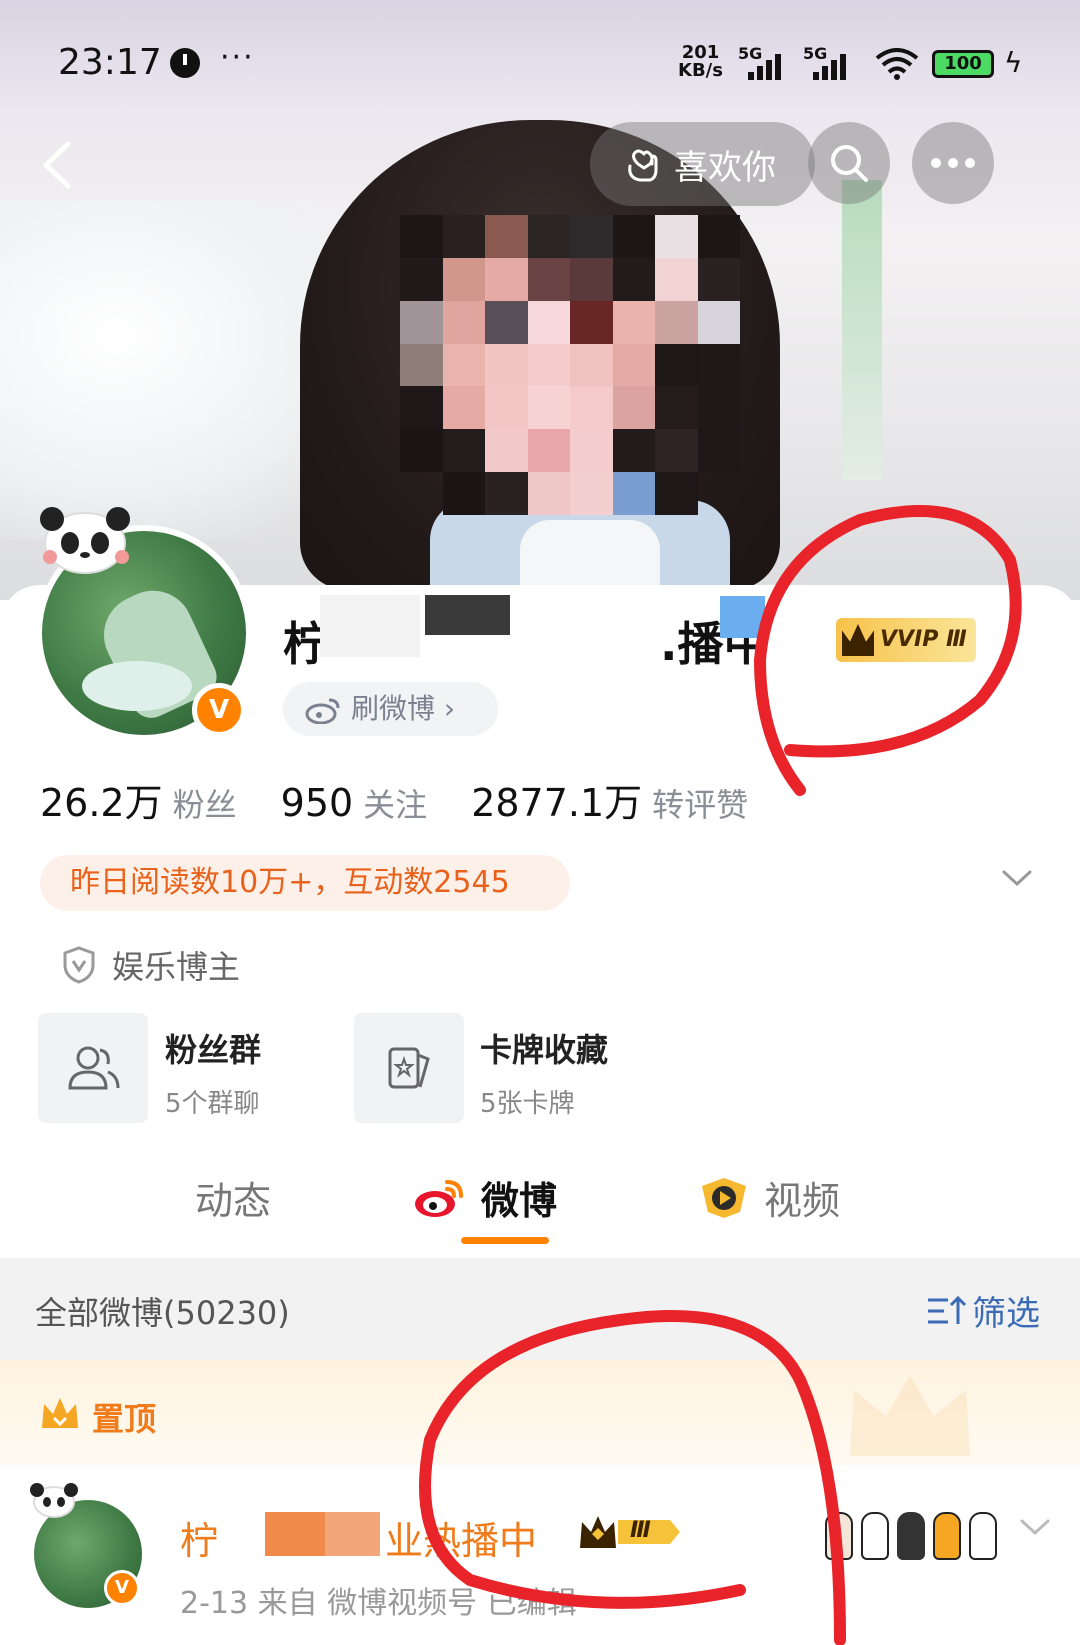  I want to click on network-speed-unit: KB/s, so click(700, 70).